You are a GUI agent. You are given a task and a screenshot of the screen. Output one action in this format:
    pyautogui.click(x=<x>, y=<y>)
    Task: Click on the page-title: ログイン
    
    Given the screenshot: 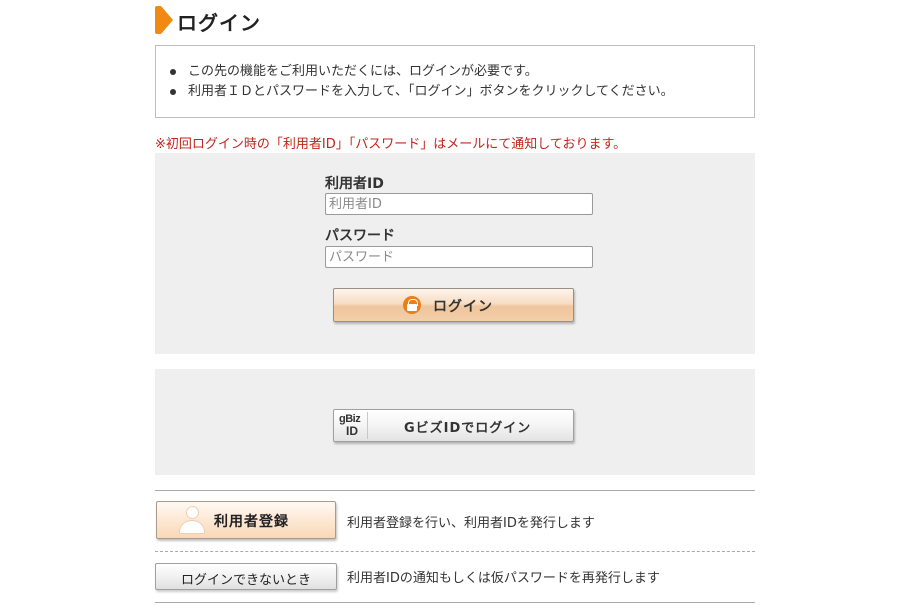 What is the action you would take?
    pyautogui.click(x=219, y=23)
    